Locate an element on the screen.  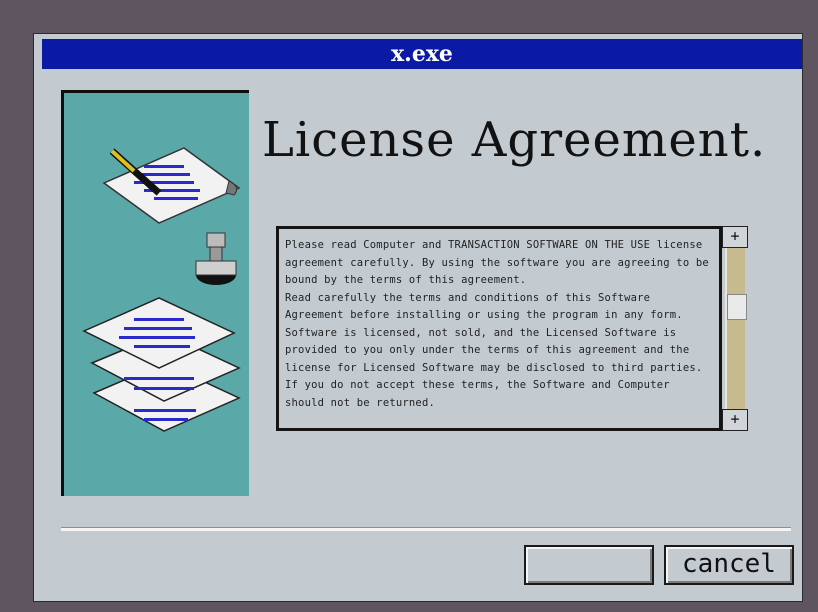
document-stack-icon is located at coordinates (161, 364).